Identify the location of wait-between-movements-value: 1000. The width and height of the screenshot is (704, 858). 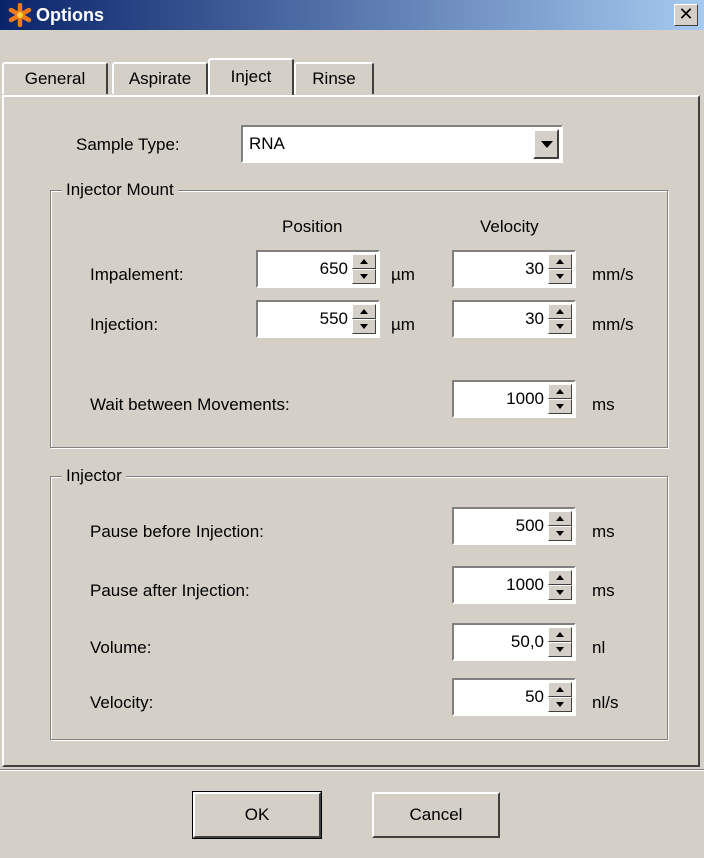
(525, 398).